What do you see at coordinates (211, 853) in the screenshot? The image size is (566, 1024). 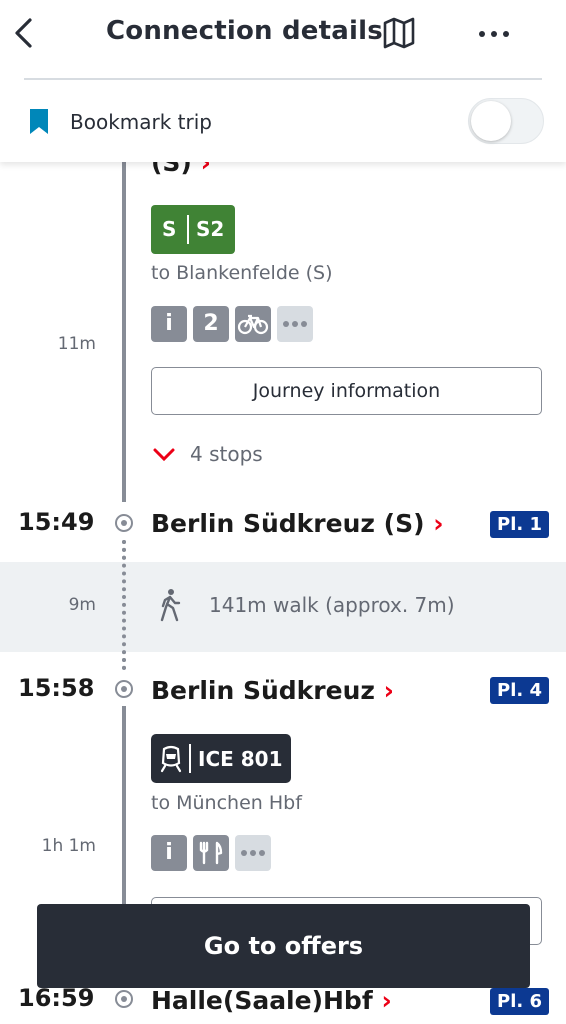 I see `restaurant-icon` at bounding box center [211, 853].